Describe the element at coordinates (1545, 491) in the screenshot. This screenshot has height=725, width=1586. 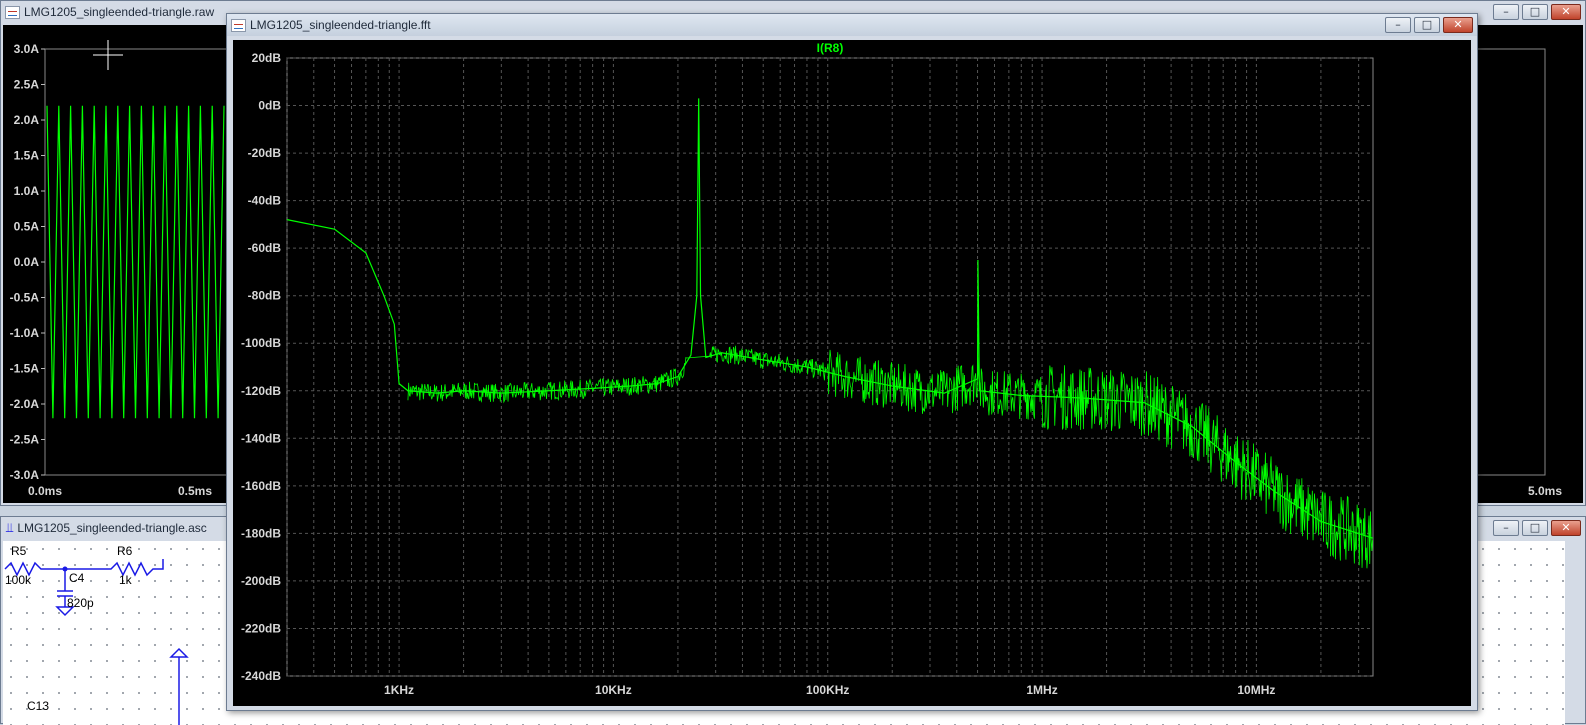
I see `raw-x-tick-label: 5.0ms` at that location.